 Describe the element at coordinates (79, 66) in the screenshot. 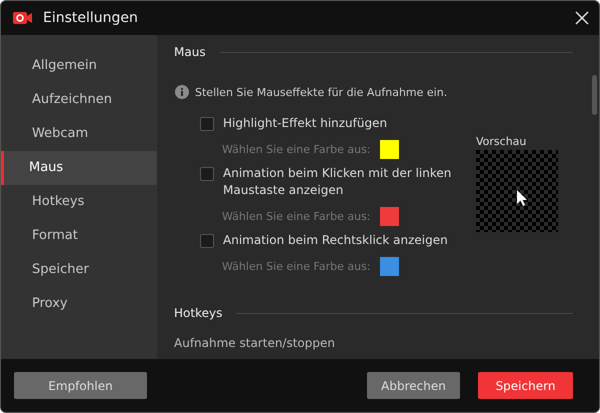

I see `sidebar-item: Allgemein` at that location.